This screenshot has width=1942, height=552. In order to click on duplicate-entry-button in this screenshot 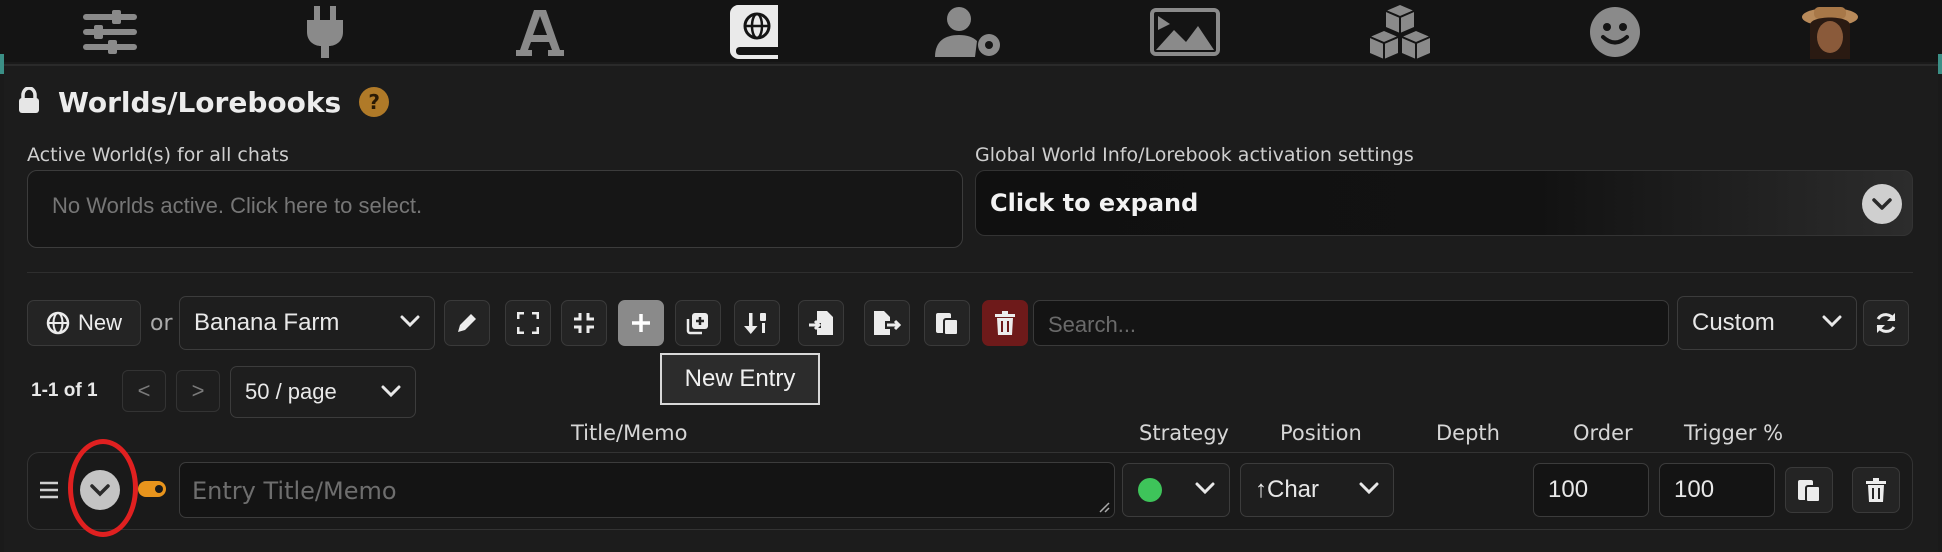, I will do `click(1809, 490)`.